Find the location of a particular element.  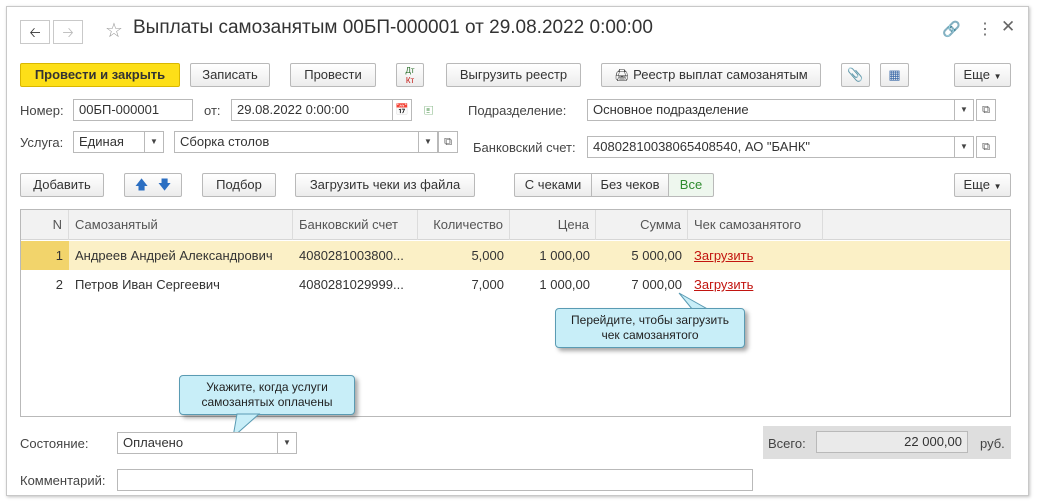

division-field: Основное подразделение is located at coordinates (771, 110).